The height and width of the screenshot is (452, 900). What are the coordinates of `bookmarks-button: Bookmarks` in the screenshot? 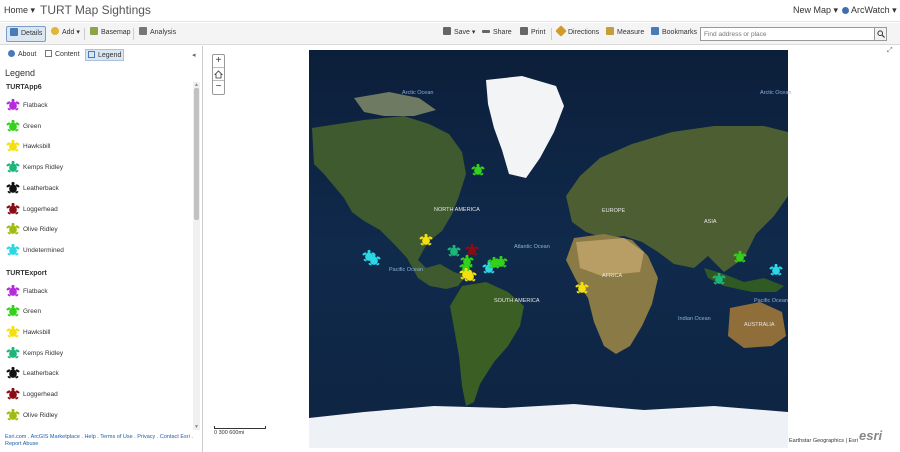 It's located at (674, 34).